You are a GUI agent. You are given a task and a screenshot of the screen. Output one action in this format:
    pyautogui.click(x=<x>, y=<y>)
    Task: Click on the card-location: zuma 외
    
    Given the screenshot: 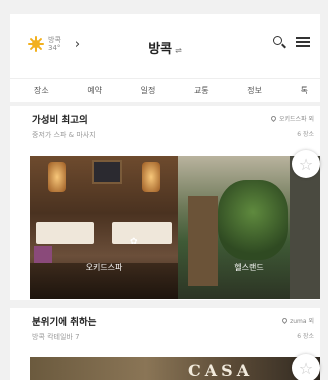 What is the action you would take?
    pyautogui.click(x=297, y=320)
    